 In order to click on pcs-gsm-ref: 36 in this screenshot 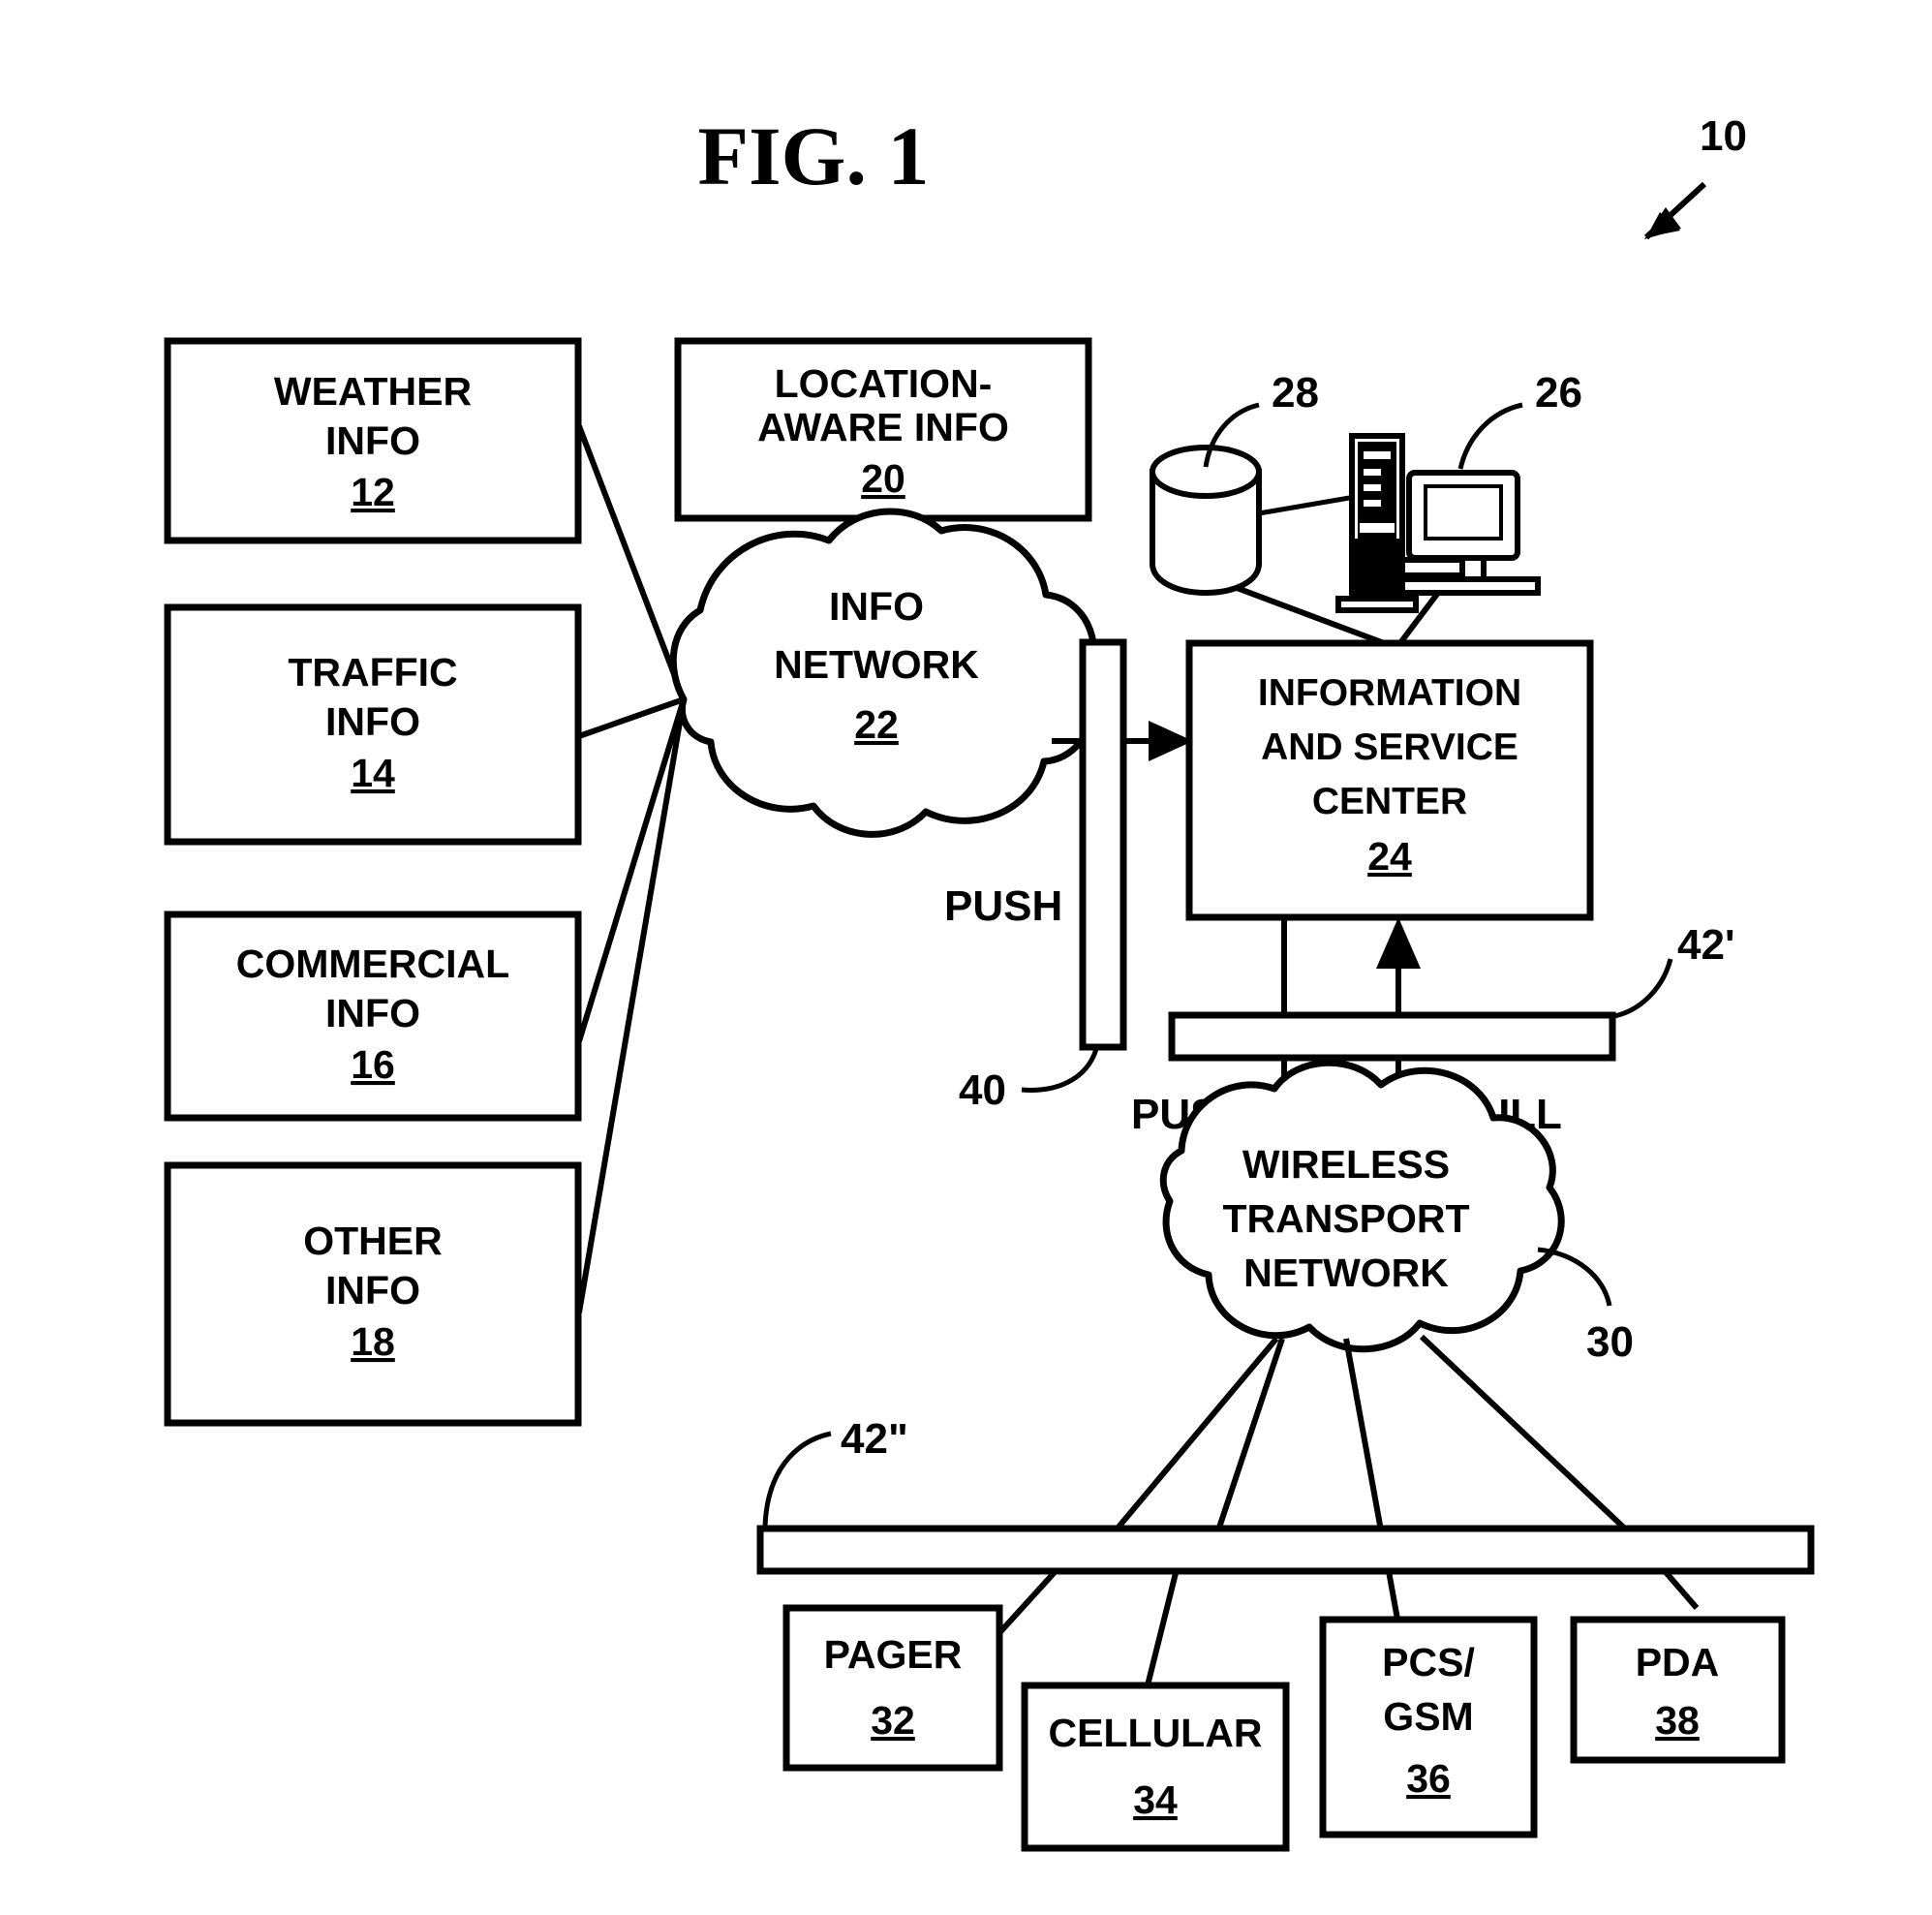, I will do `click(1428, 1778)`.